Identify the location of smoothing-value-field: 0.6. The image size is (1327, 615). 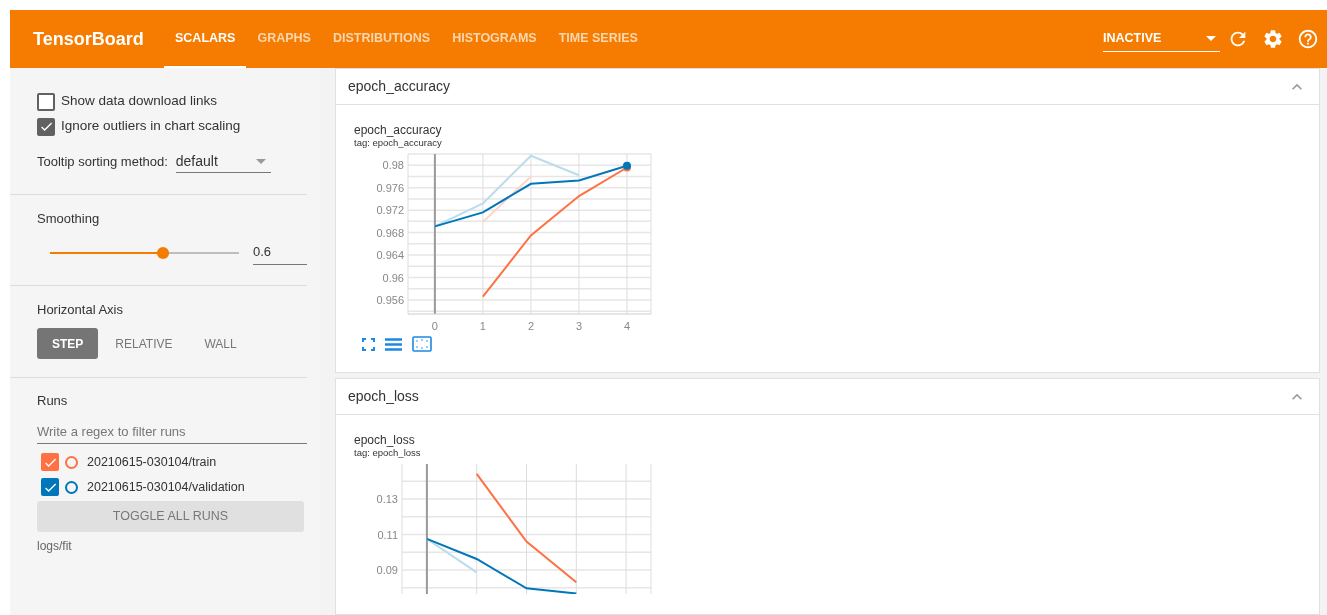
(280, 252).